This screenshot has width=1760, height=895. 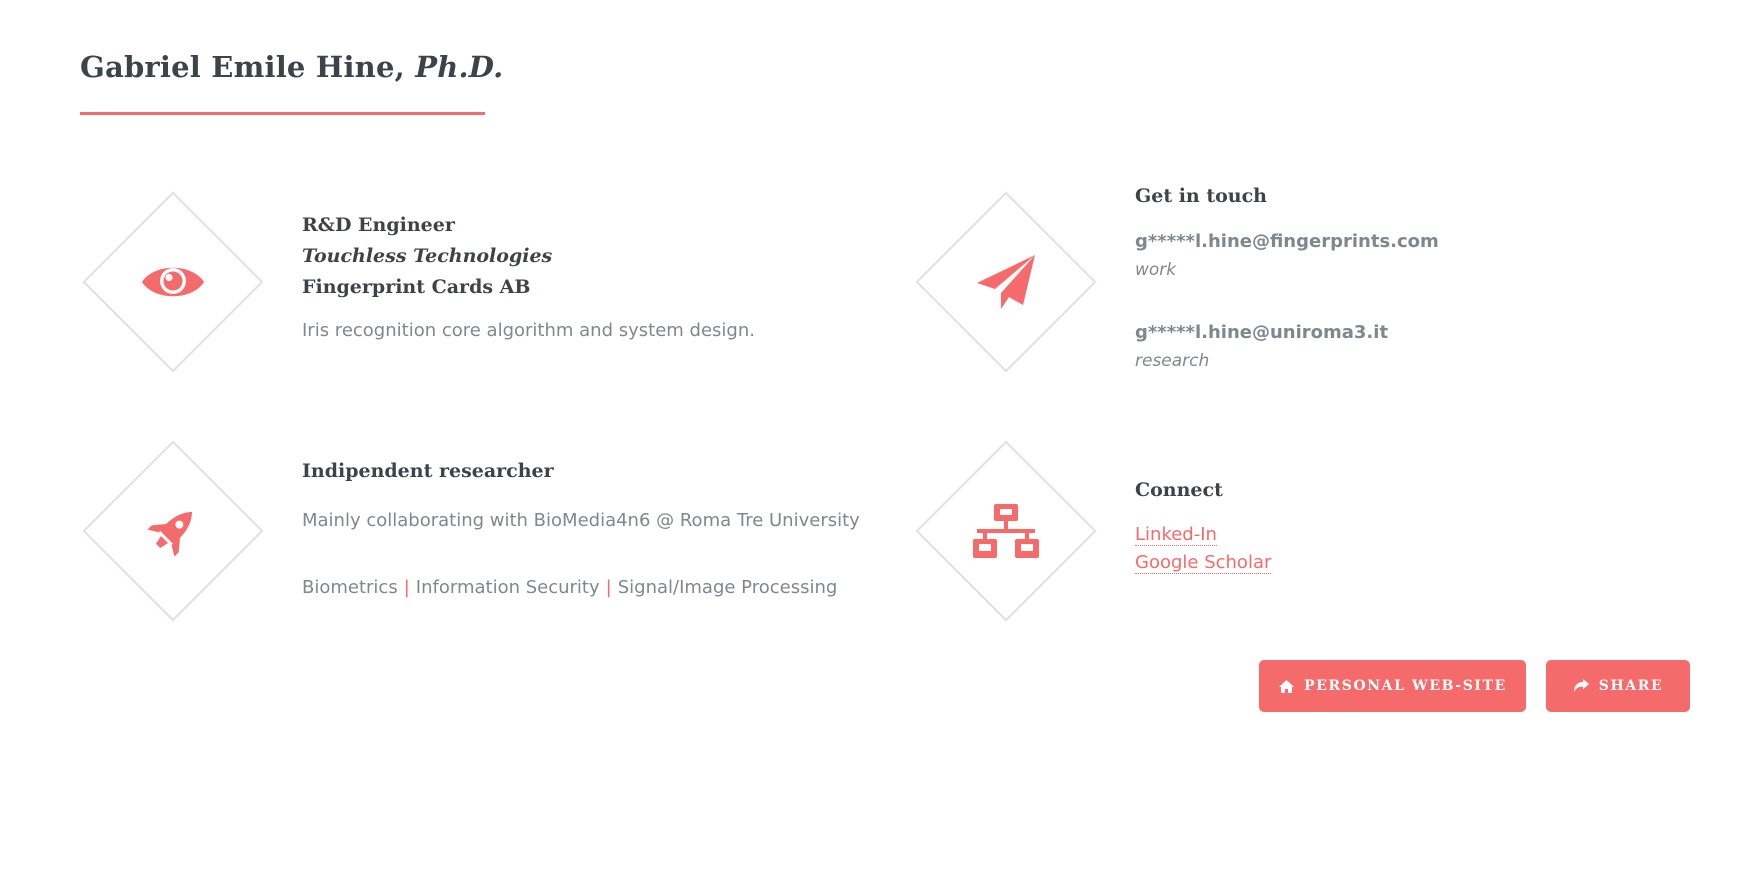 I want to click on eye-icon, so click(x=173, y=282).